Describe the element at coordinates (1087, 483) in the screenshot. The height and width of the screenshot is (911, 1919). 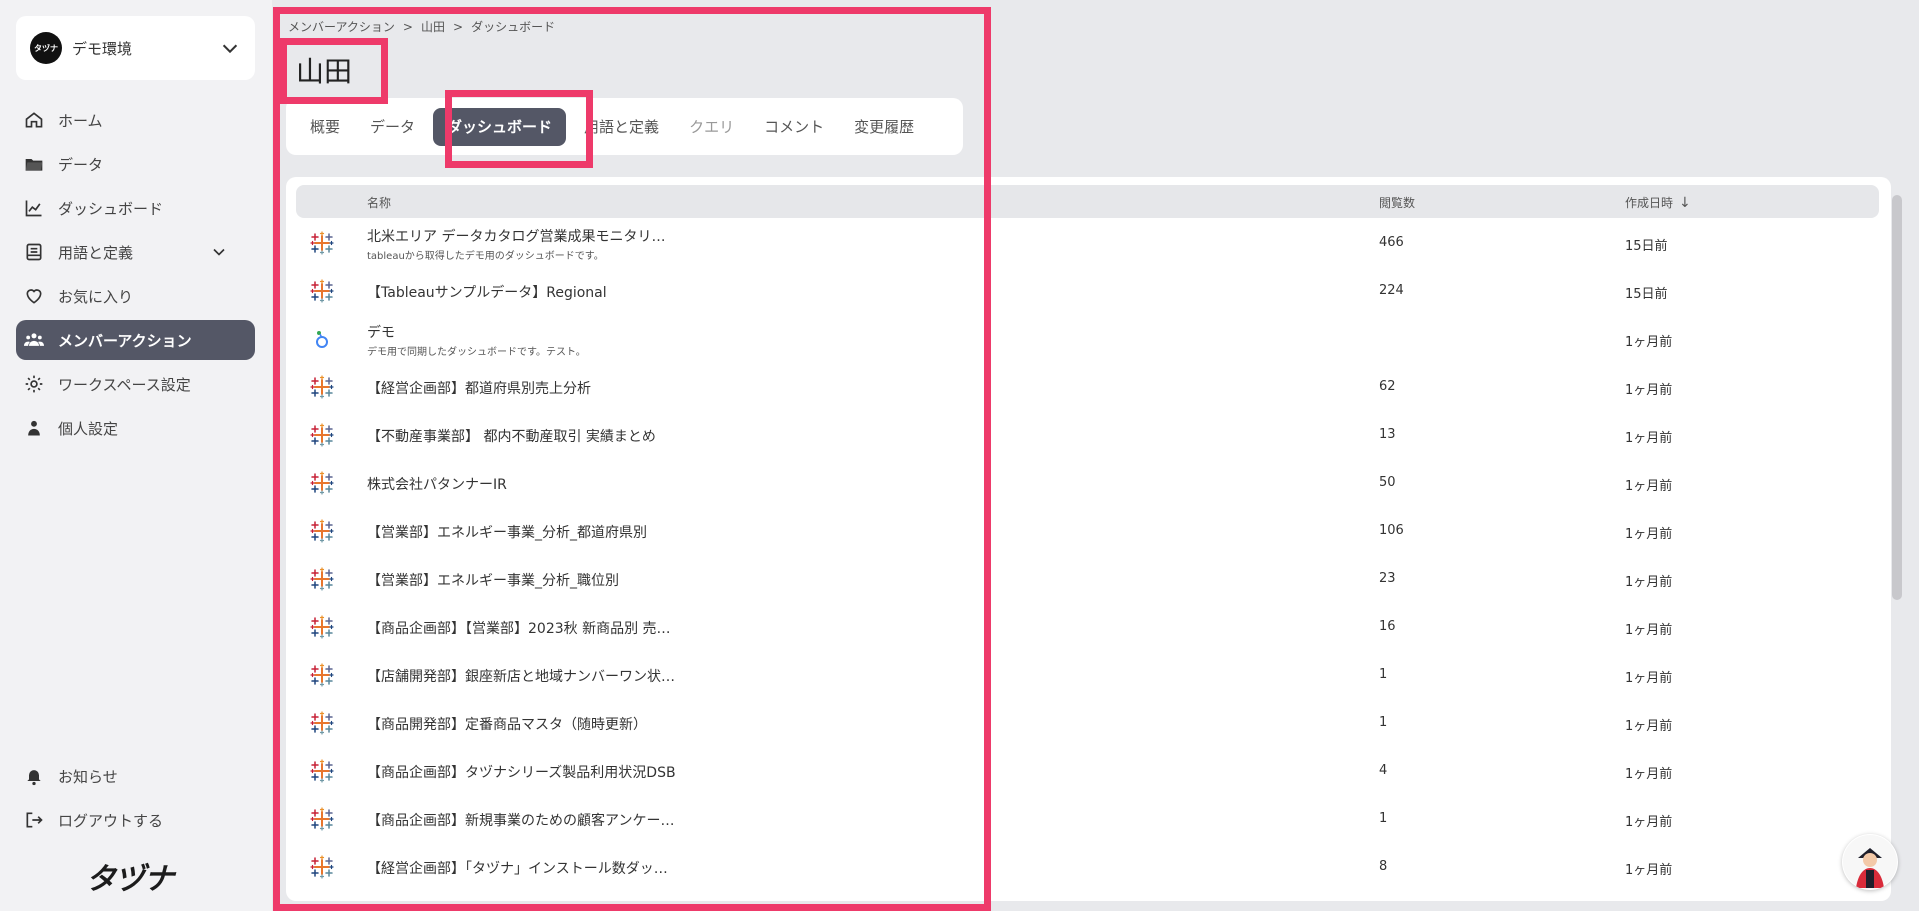
I see `table-row: 株式会社パタンナーIR 50 1ヶ月前` at that location.